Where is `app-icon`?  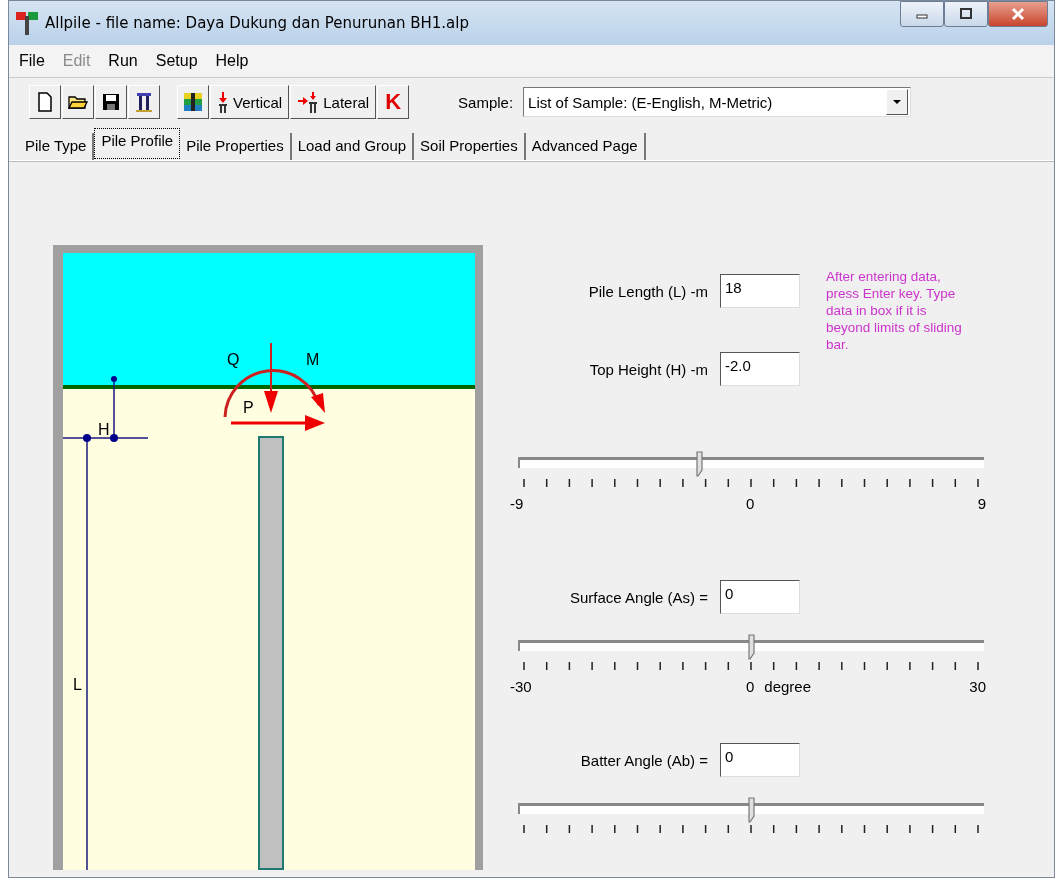 app-icon is located at coordinates (27, 23).